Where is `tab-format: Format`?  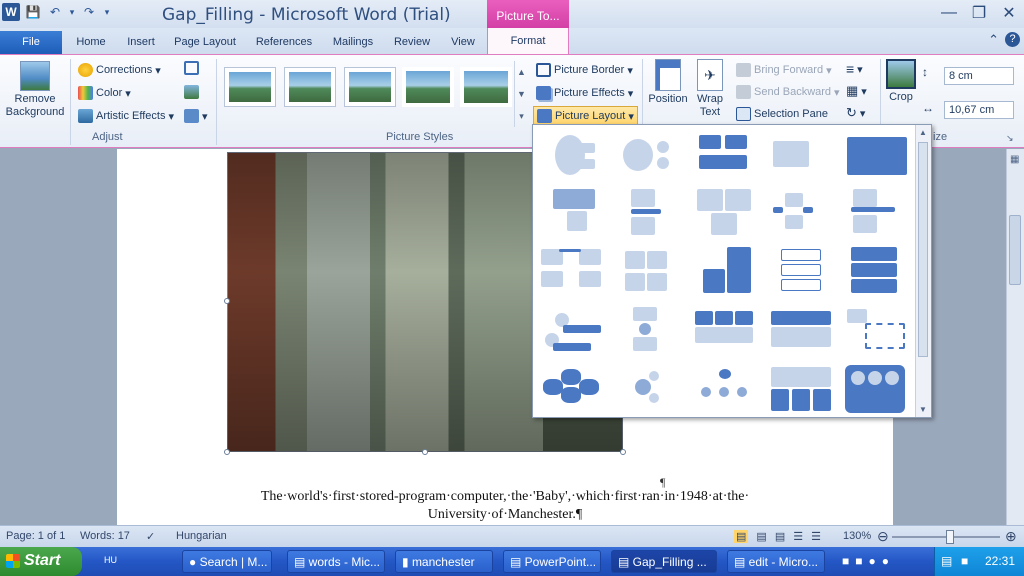 tab-format: Format is located at coordinates (528, 41).